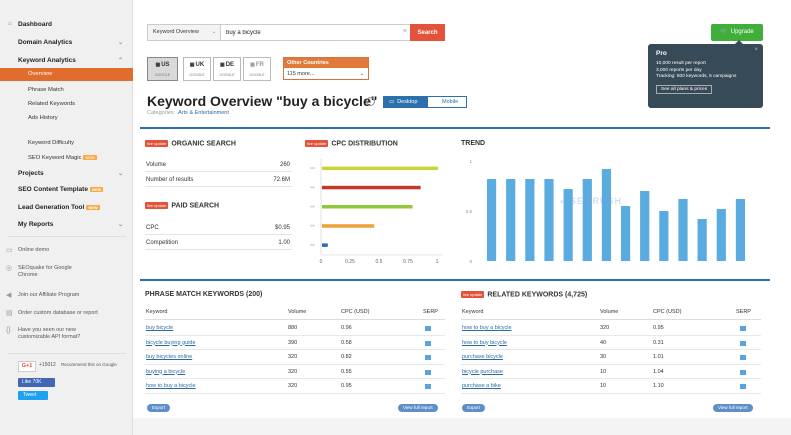  What do you see at coordinates (34, 250) in the screenshot?
I see `tool-label: Online demo` at bounding box center [34, 250].